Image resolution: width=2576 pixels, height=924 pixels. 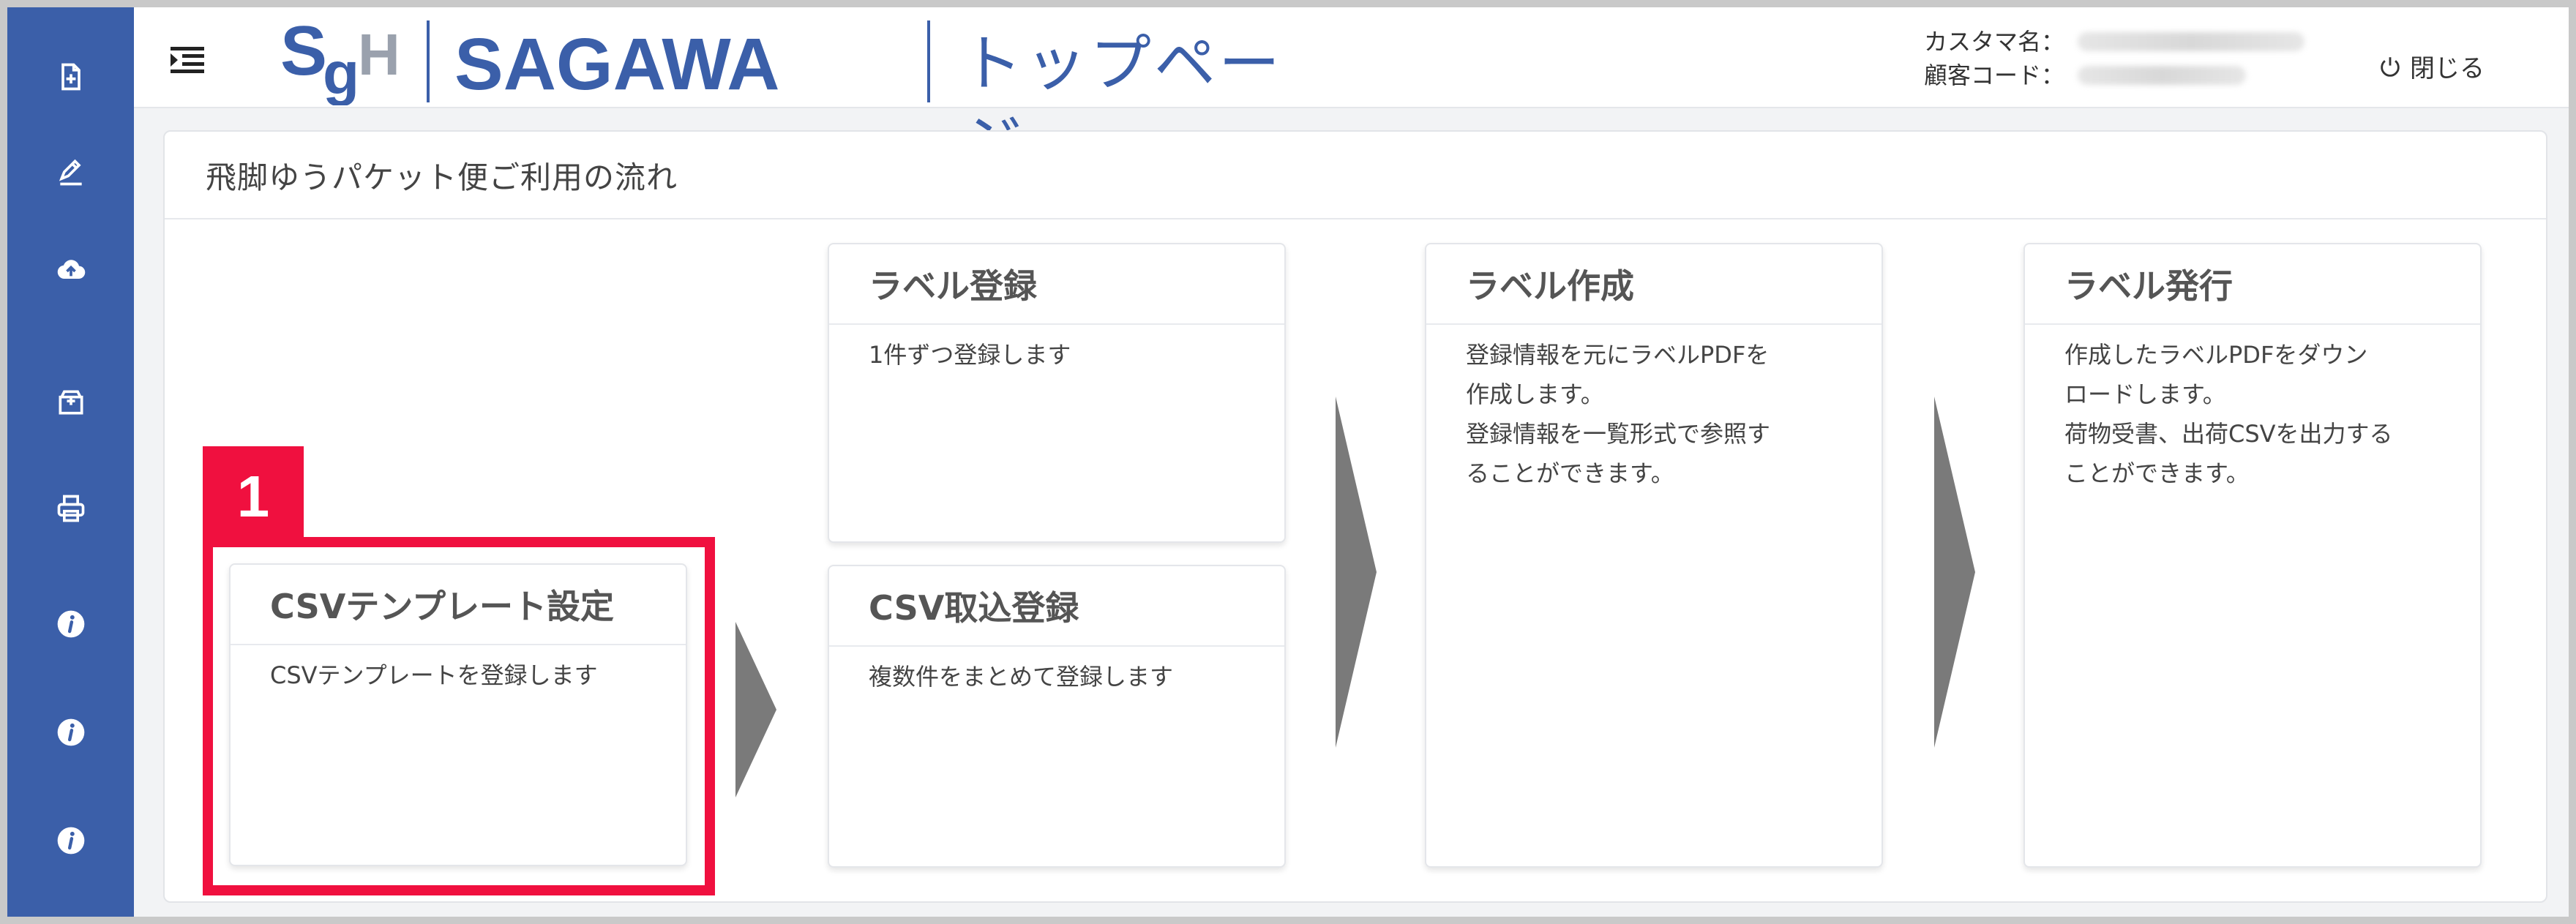 What do you see at coordinates (1021, 677) in the screenshot?
I see `card-description: 複数件をまとめて登録します` at bounding box center [1021, 677].